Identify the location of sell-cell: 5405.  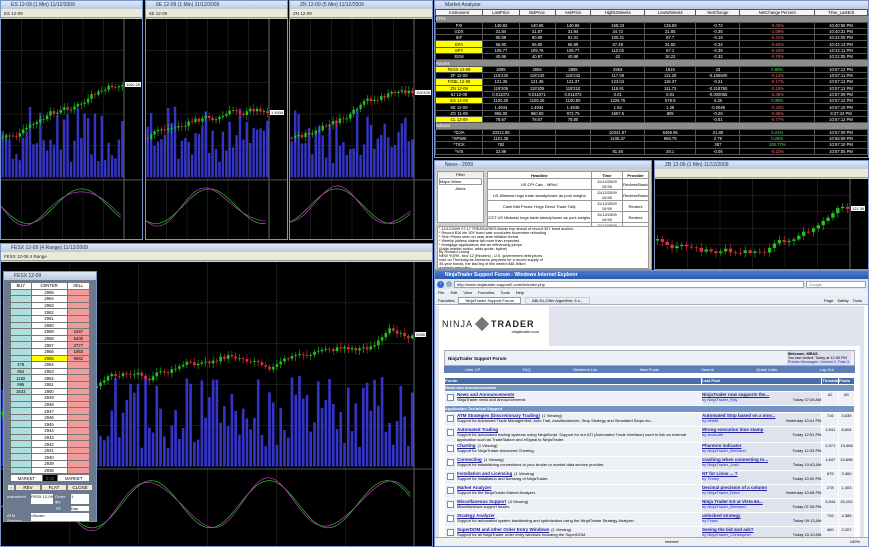
(78, 338).